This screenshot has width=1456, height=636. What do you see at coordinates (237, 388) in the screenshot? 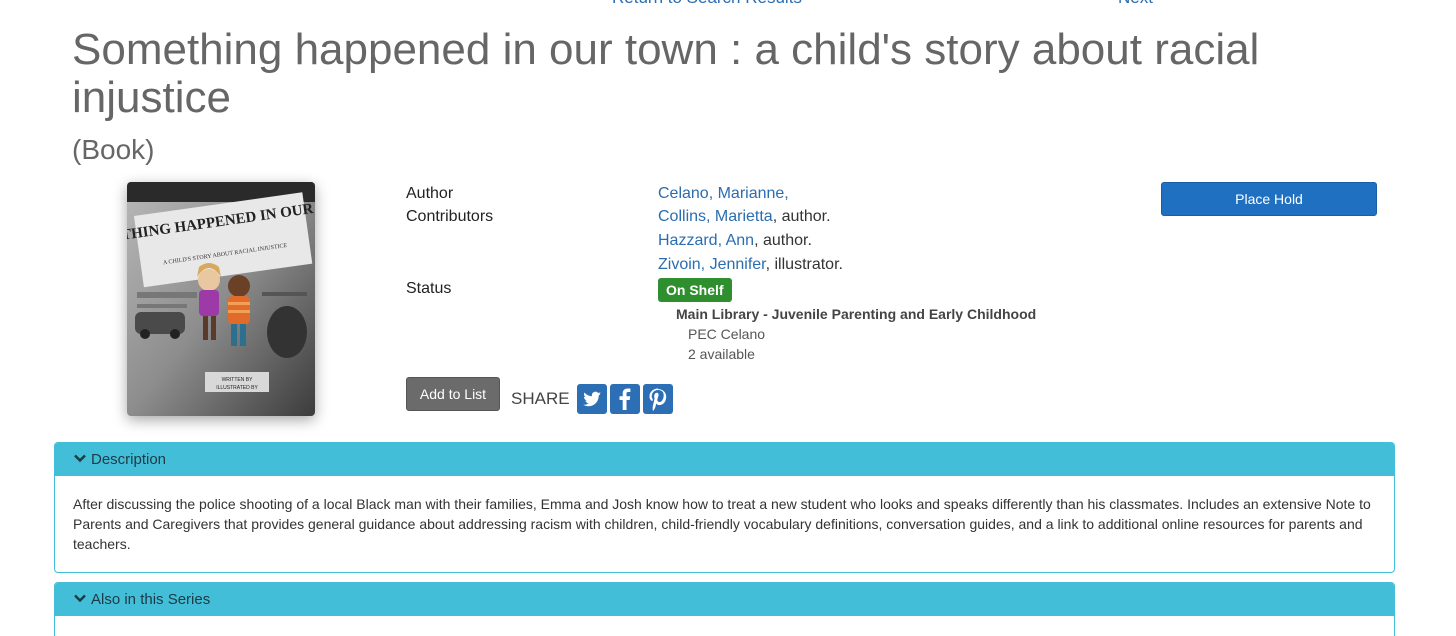
I see `cover-byline-illustrated: ILLUSTRATED BY` at bounding box center [237, 388].